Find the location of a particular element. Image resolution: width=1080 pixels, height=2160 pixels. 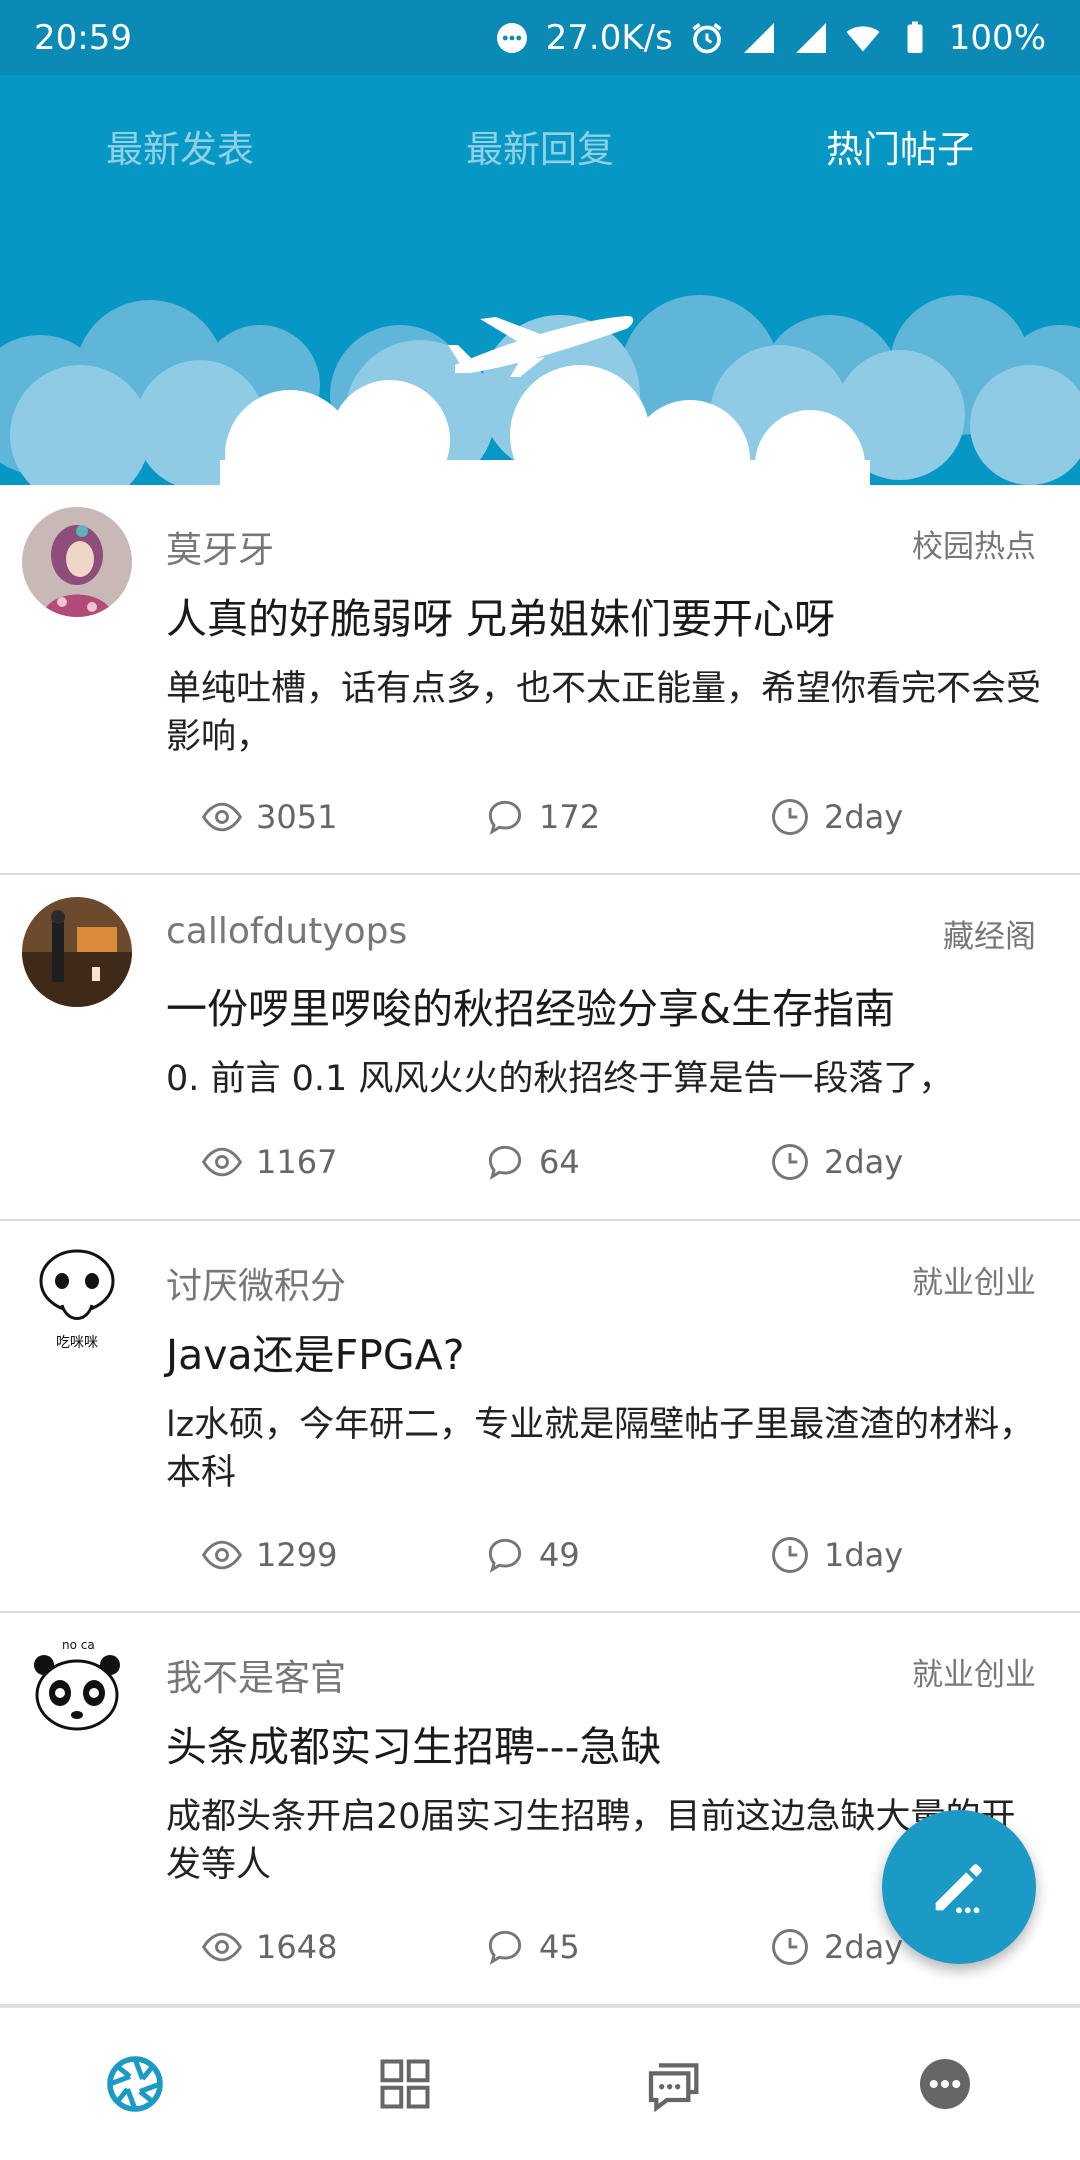

post-forum: 藏经阁 is located at coordinates (989, 933).